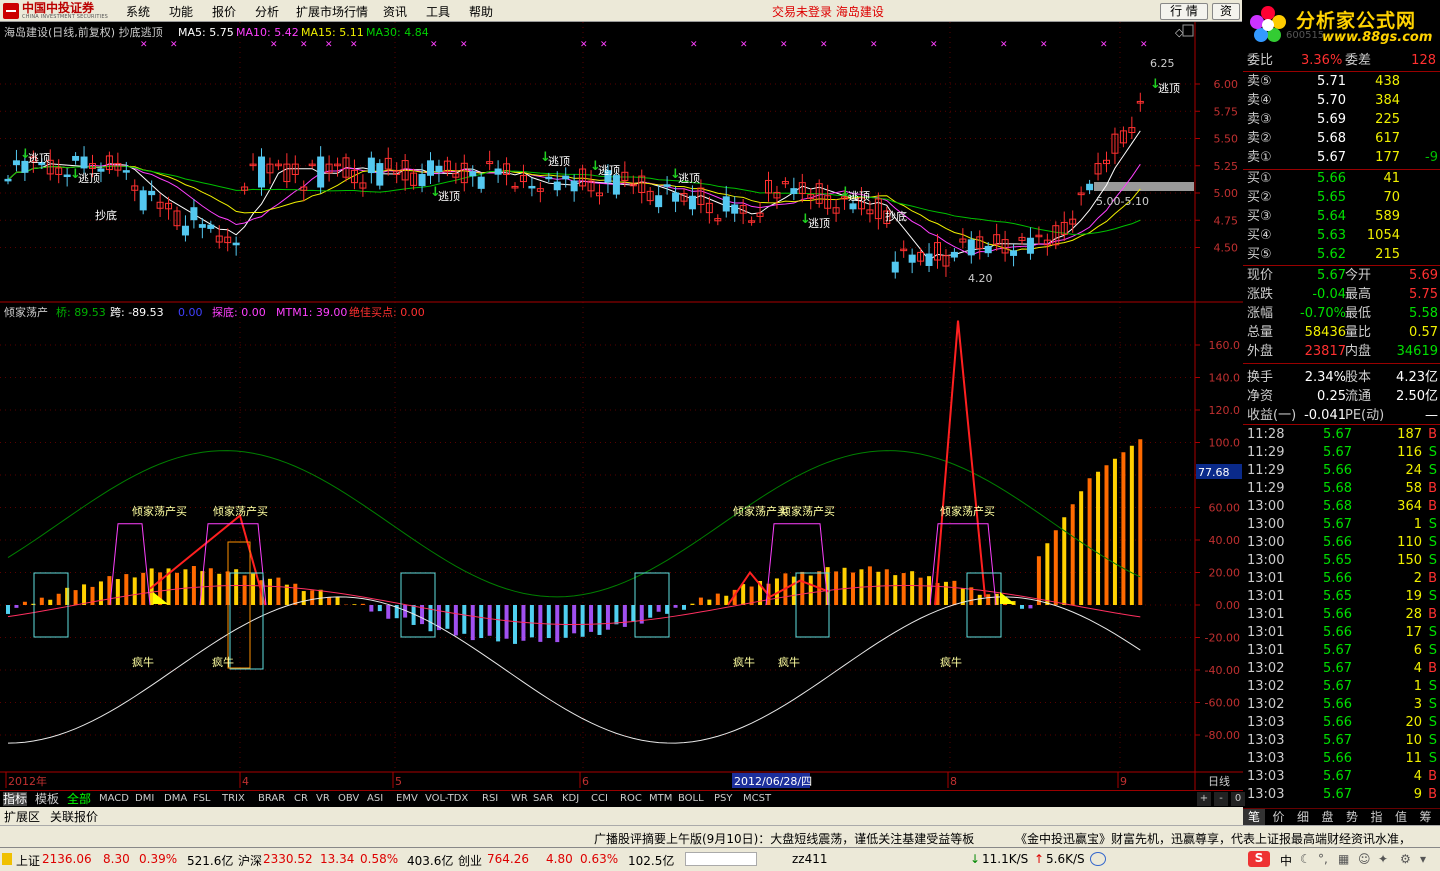 The width and height of the screenshot is (1440, 871). What do you see at coordinates (1341, 633) in the screenshot?
I see `tick-row: 13:01 5.66 17 S` at bounding box center [1341, 633].